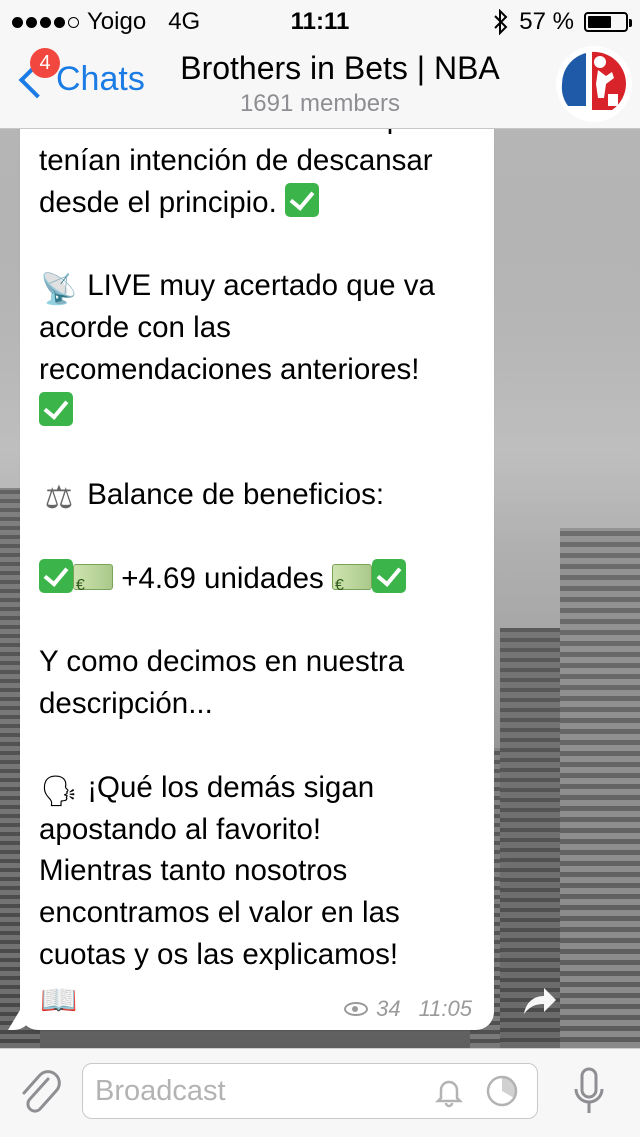 The height and width of the screenshot is (1137, 640). What do you see at coordinates (59, 495) in the screenshot?
I see `scale-icon` at bounding box center [59, 495].